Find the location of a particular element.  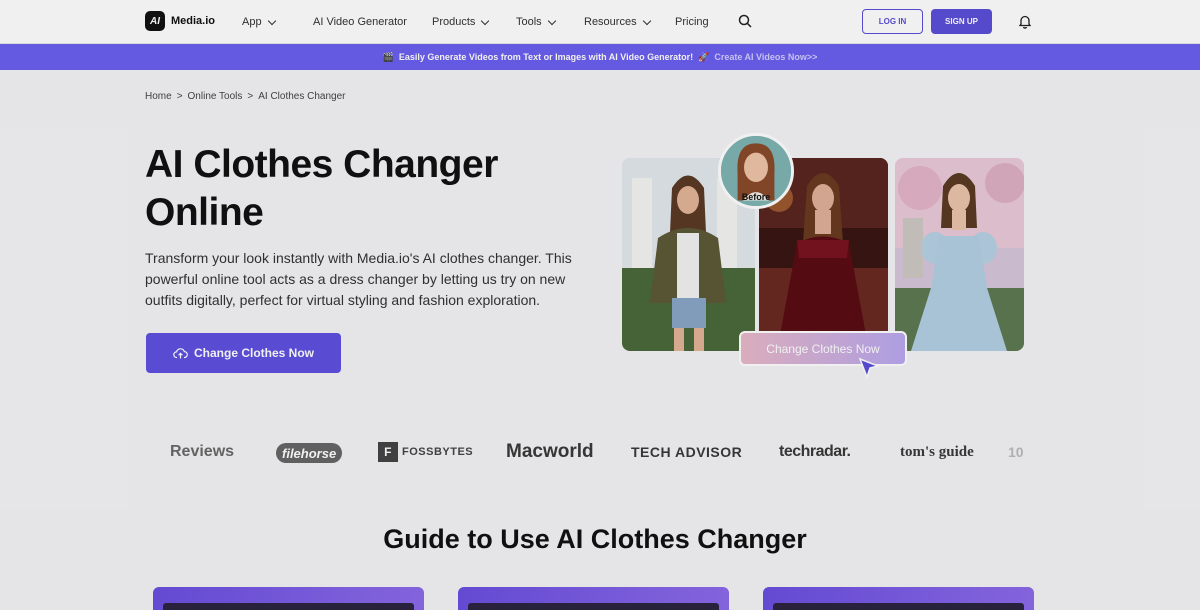

nav-item-app: App is located at coordinates (259, 22).